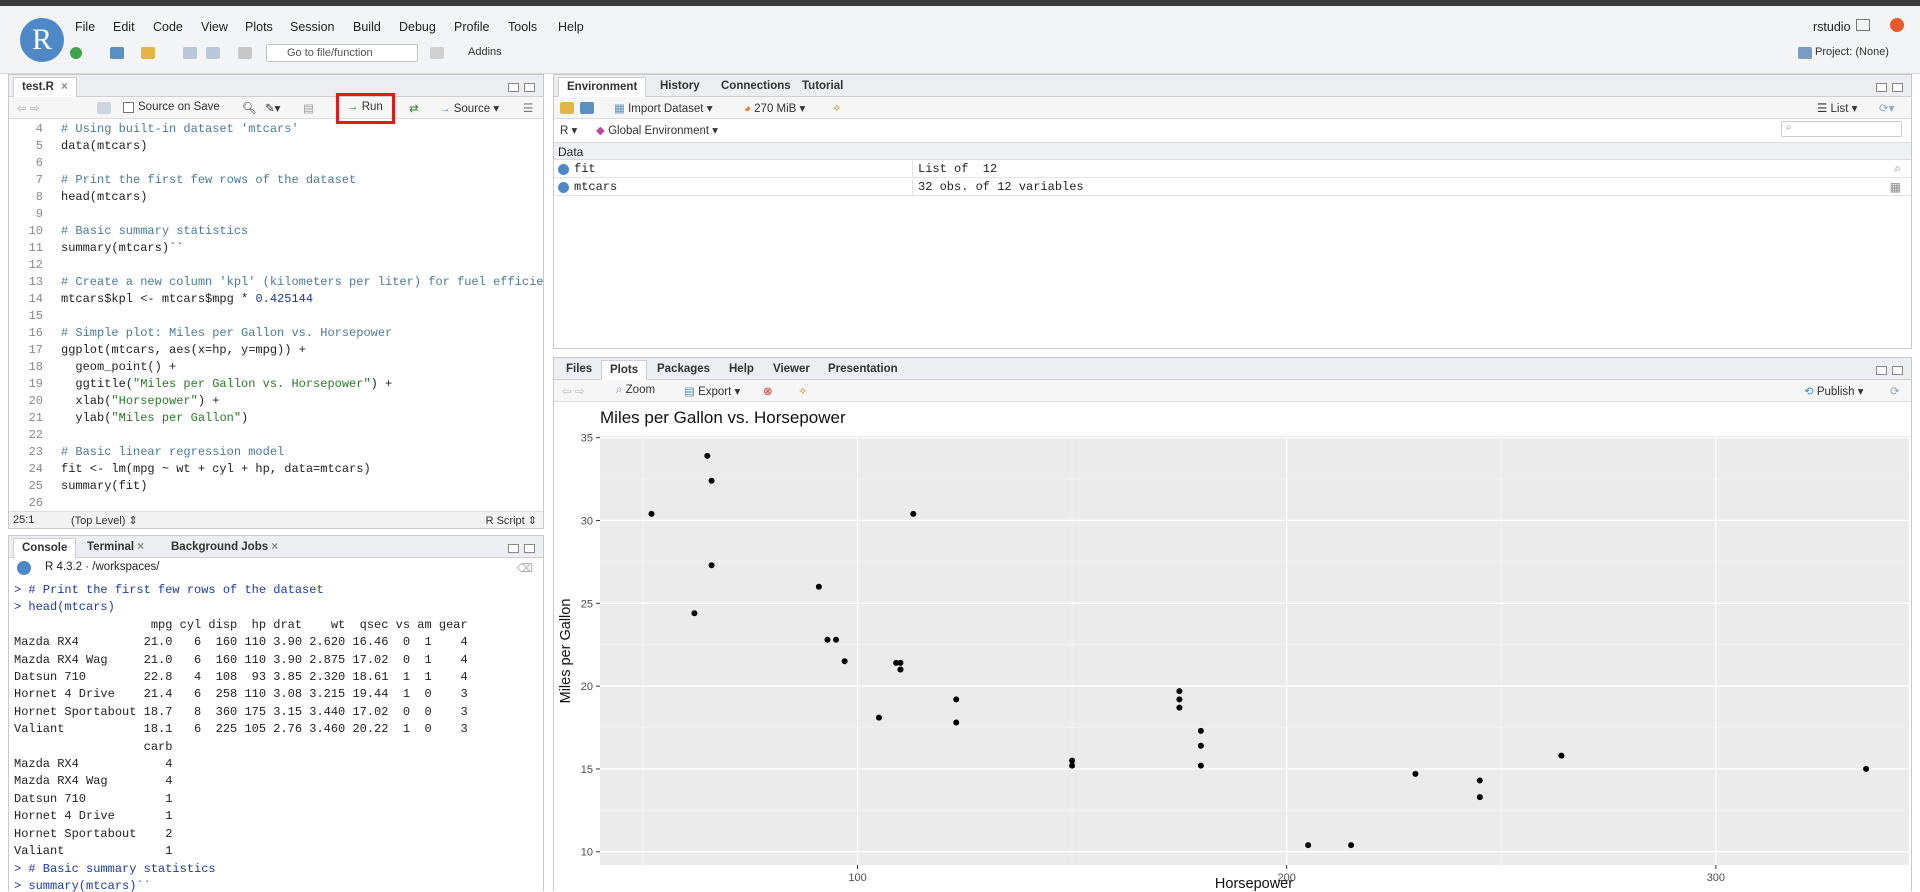 This screenshot has height=892, width=1920. Describe the element at coordinates (168, 27) in the screenshot. I see `menu-code: Code` at that location.